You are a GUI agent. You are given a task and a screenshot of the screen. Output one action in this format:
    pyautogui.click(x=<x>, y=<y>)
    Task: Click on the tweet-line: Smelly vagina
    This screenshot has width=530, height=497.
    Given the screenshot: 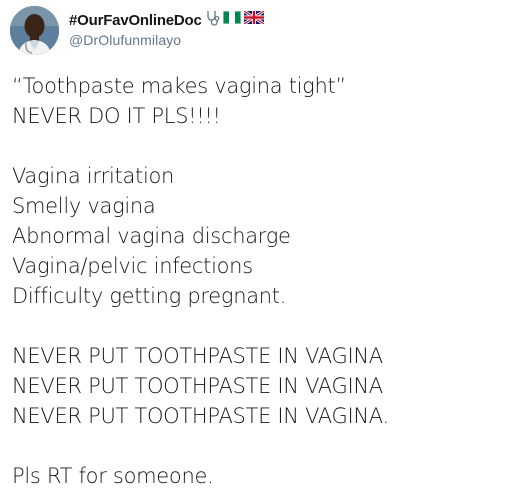 What is the action you would take?
    pyautogui.click(x=84, y=206)
    